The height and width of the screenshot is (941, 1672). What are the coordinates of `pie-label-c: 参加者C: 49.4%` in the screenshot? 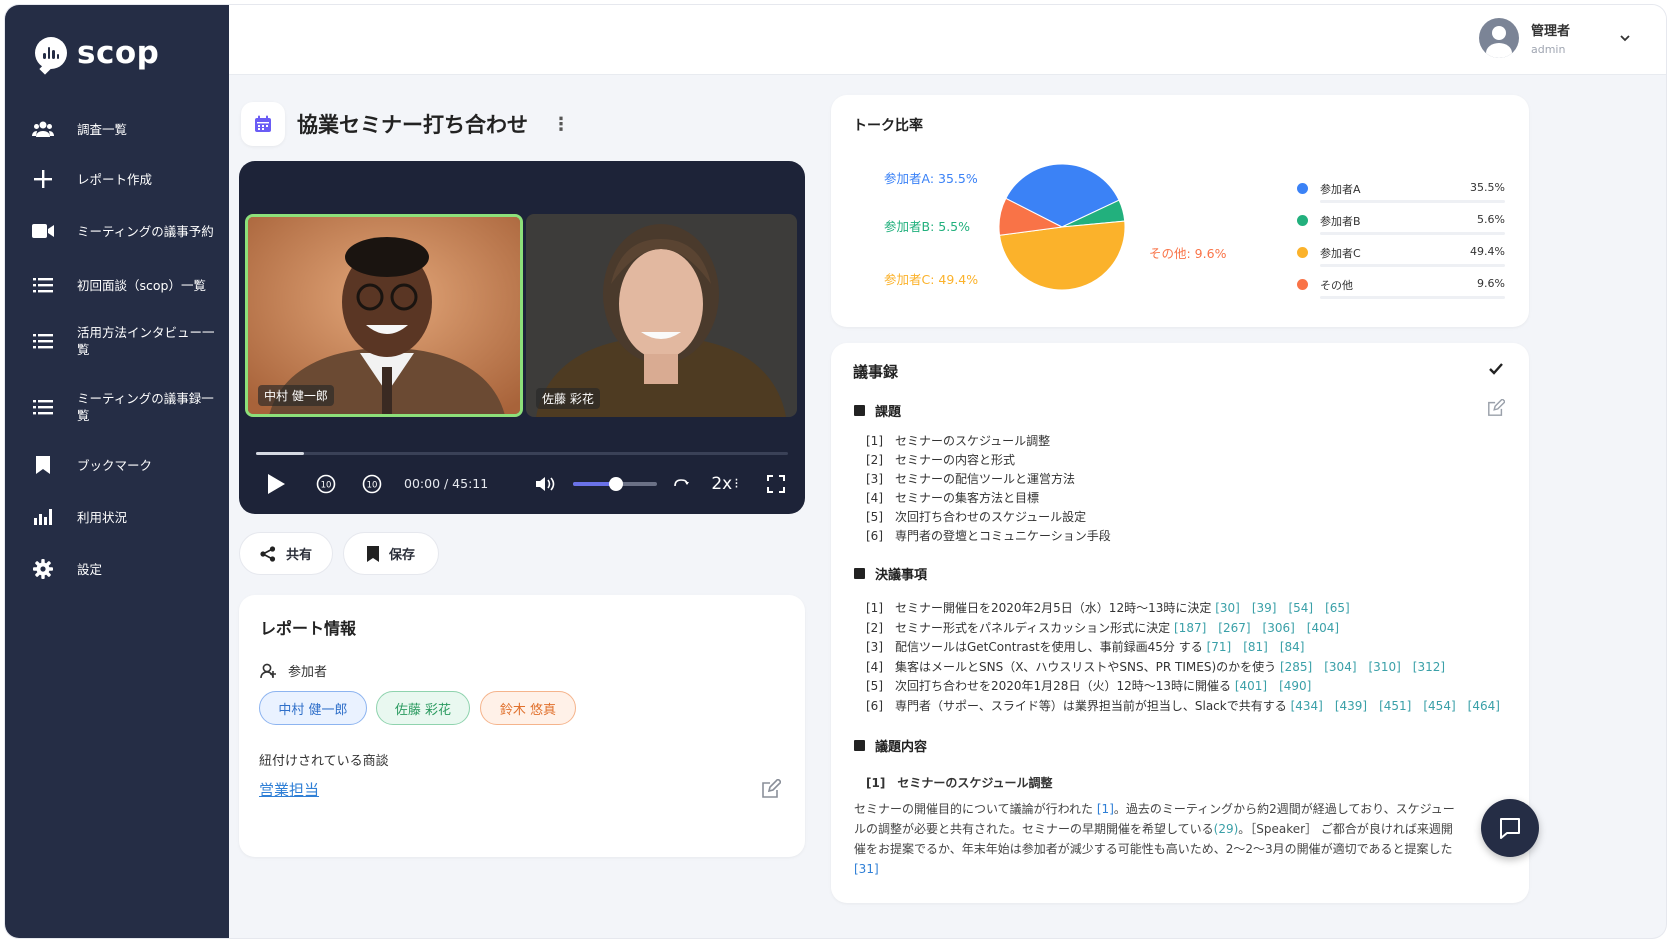 It's located at (931, 279).